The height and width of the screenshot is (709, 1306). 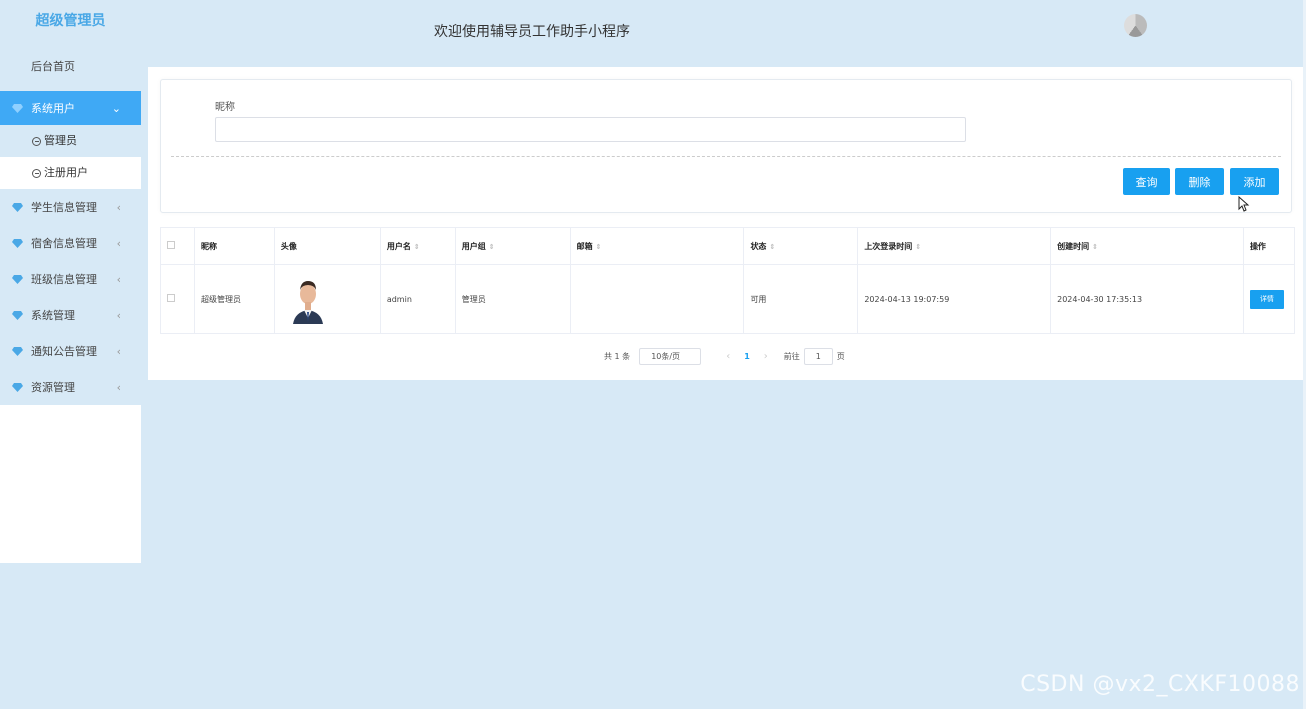 I want to click on sidebar-item-dorm-info: 宿舍信息管理 ‹, so click(x=70, y=243).